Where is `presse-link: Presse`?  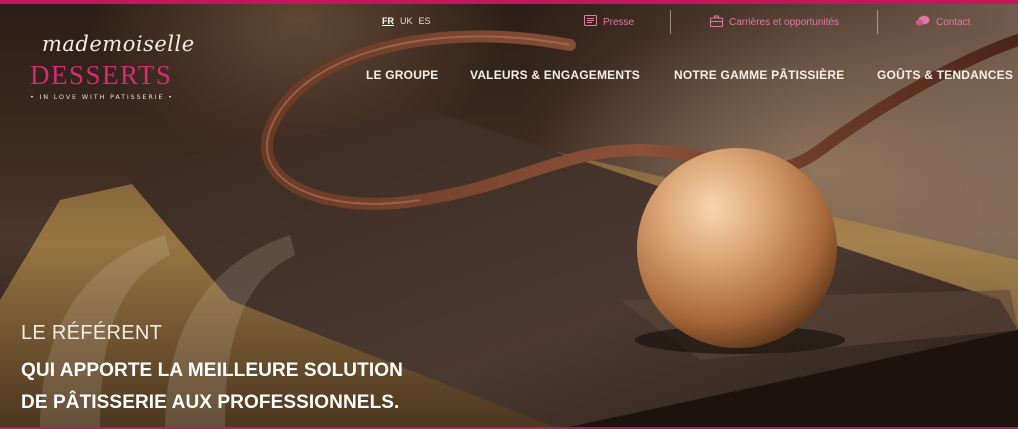 presse-link: Presse is located at coordinates (609, 22).